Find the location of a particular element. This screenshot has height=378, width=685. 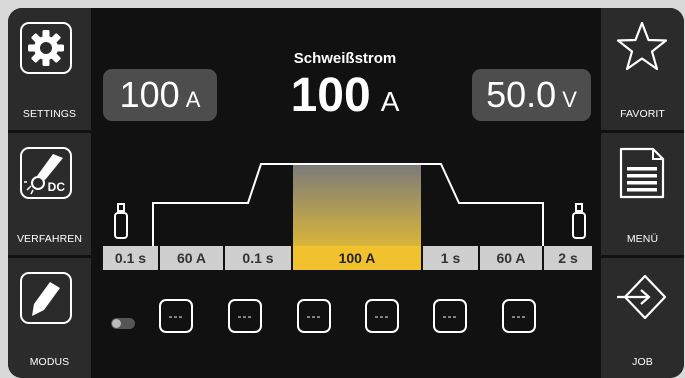

seq-slope-up: 0.1 s is located at coordinates (258, 258).